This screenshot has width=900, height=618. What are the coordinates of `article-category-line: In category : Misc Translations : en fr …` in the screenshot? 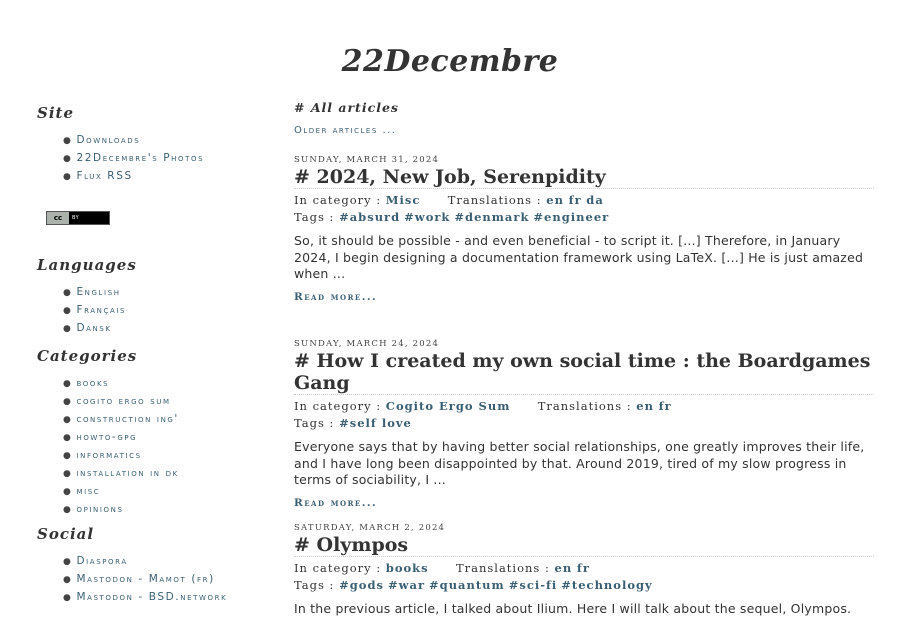 It's located at (584, 200).